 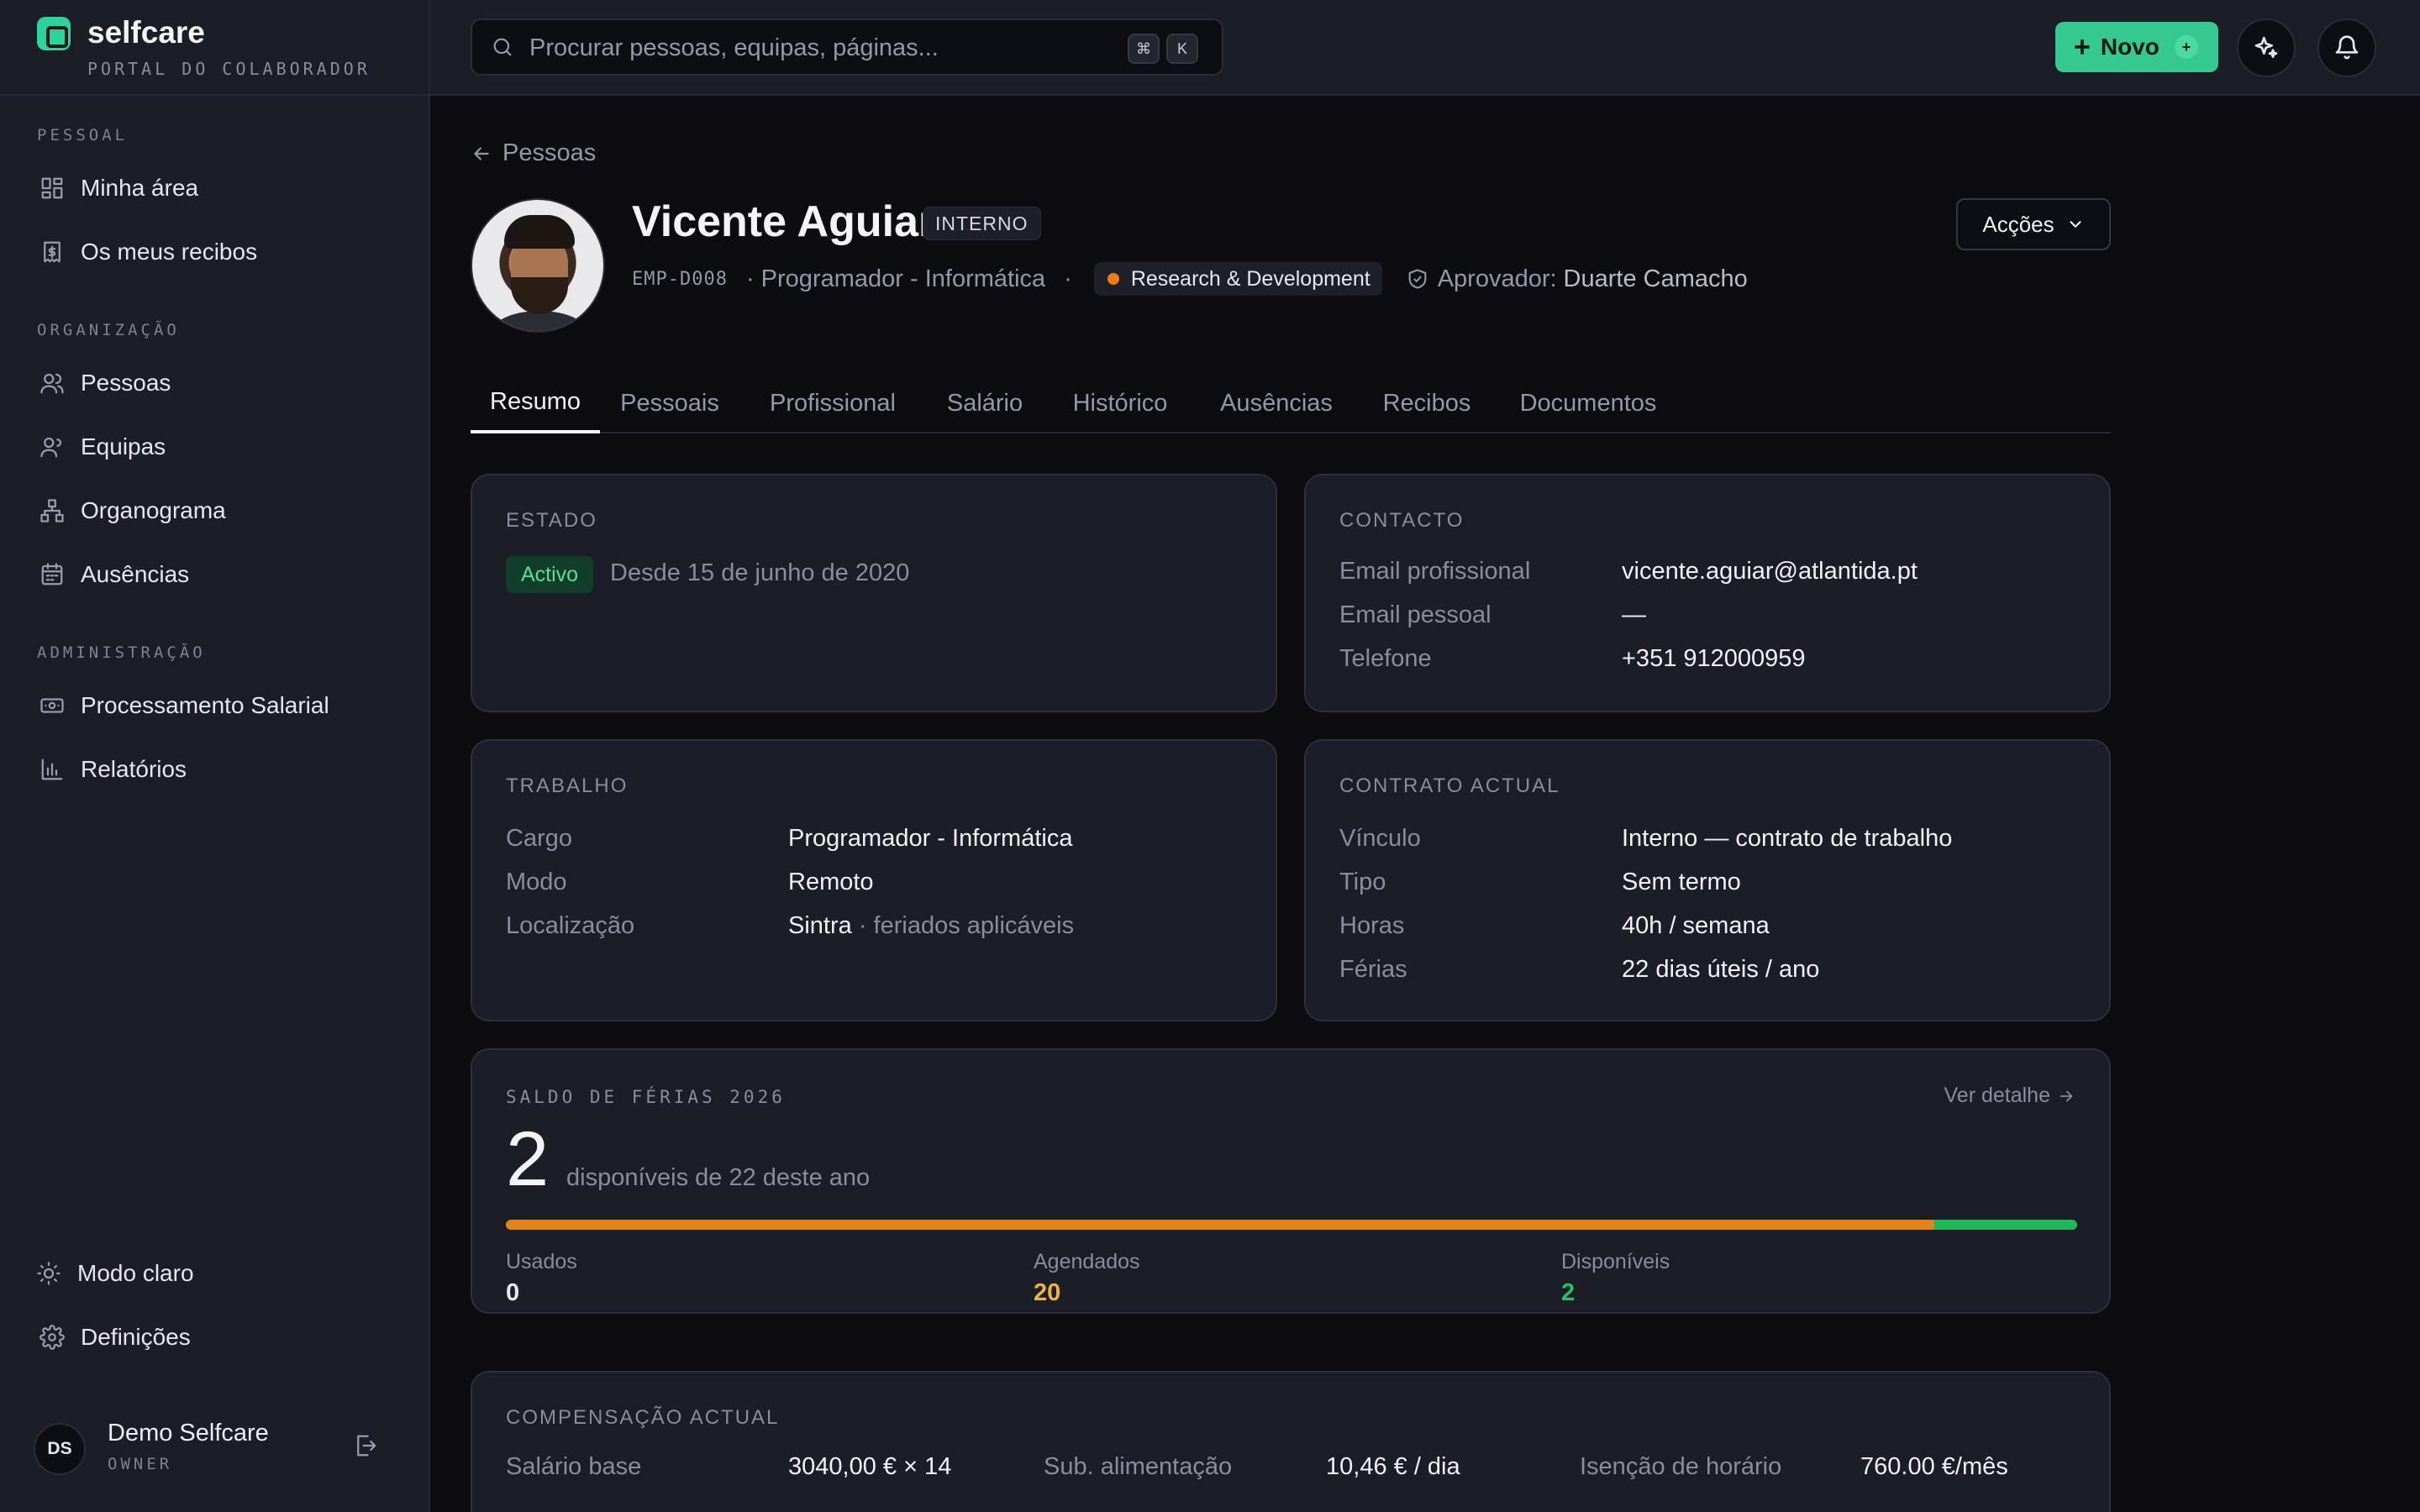 What do you see at coordinates (1616, 1278) in the screenshot?
I see `stat-available: Disponíveis 2` at bounding box center [1616, 1278].